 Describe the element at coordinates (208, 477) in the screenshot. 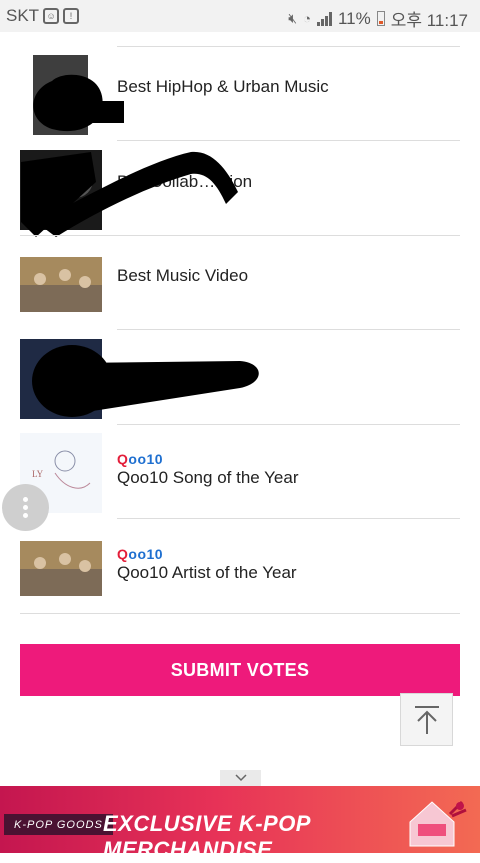

I see `category-label: Qoo10 Song of the Year` at that location.